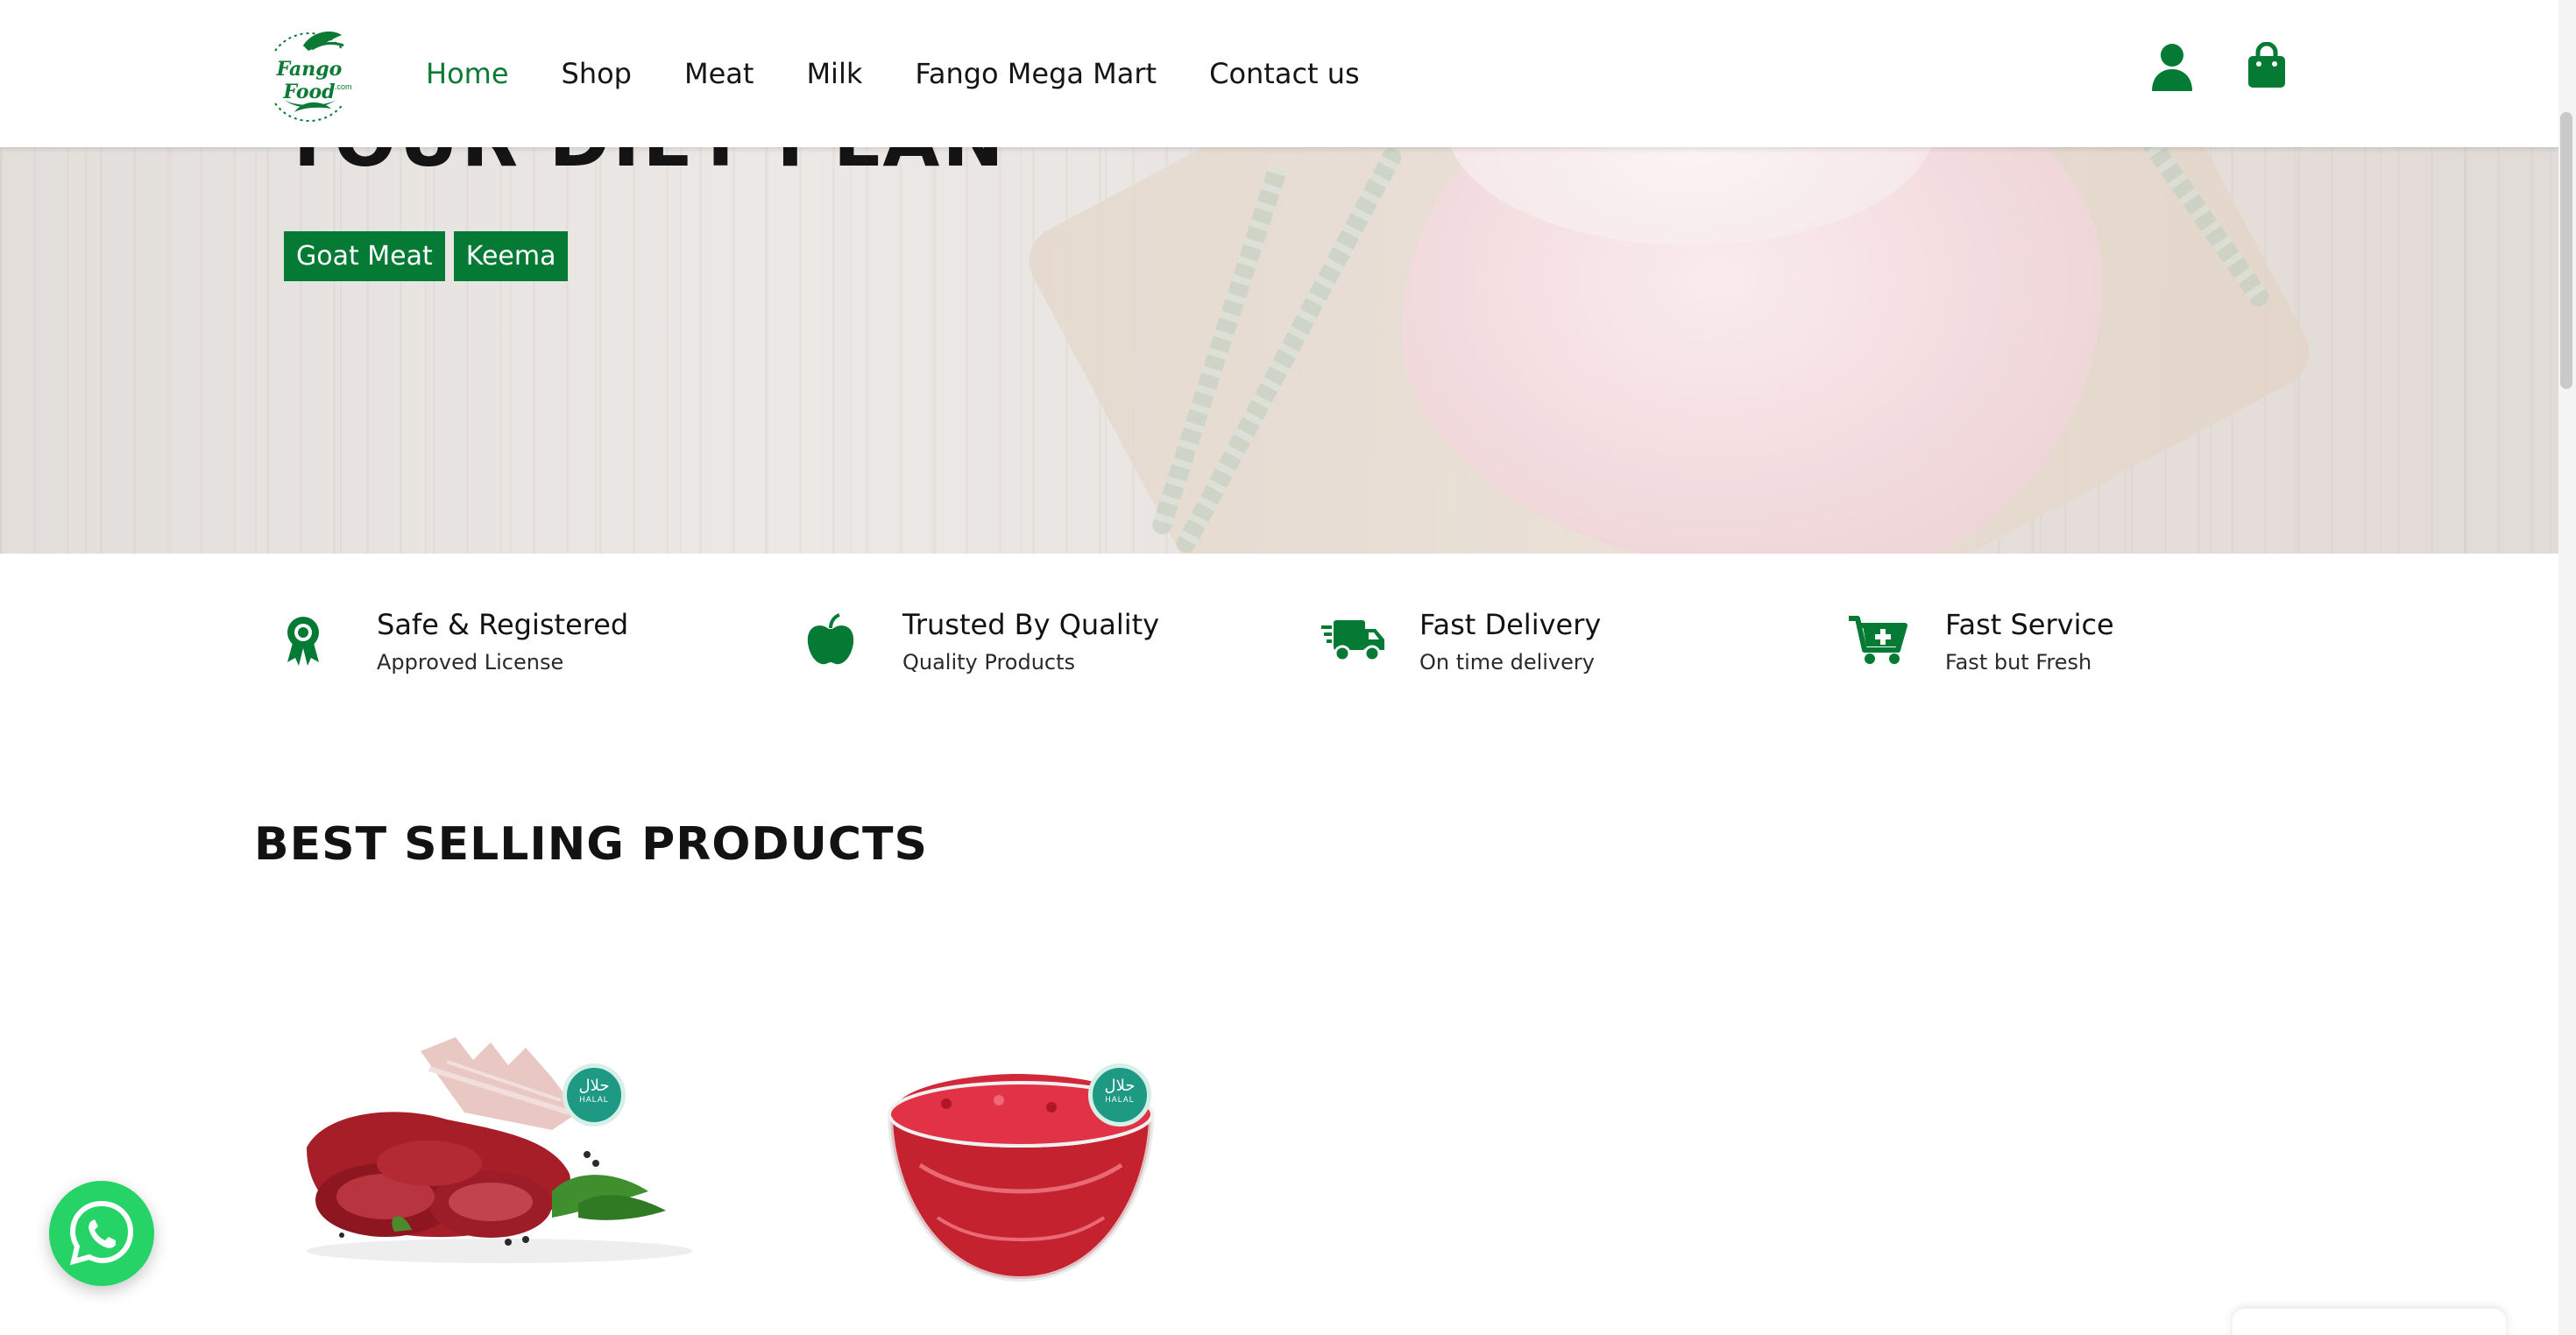  I want to click on cart-plus-icon, so click(1877, 640).